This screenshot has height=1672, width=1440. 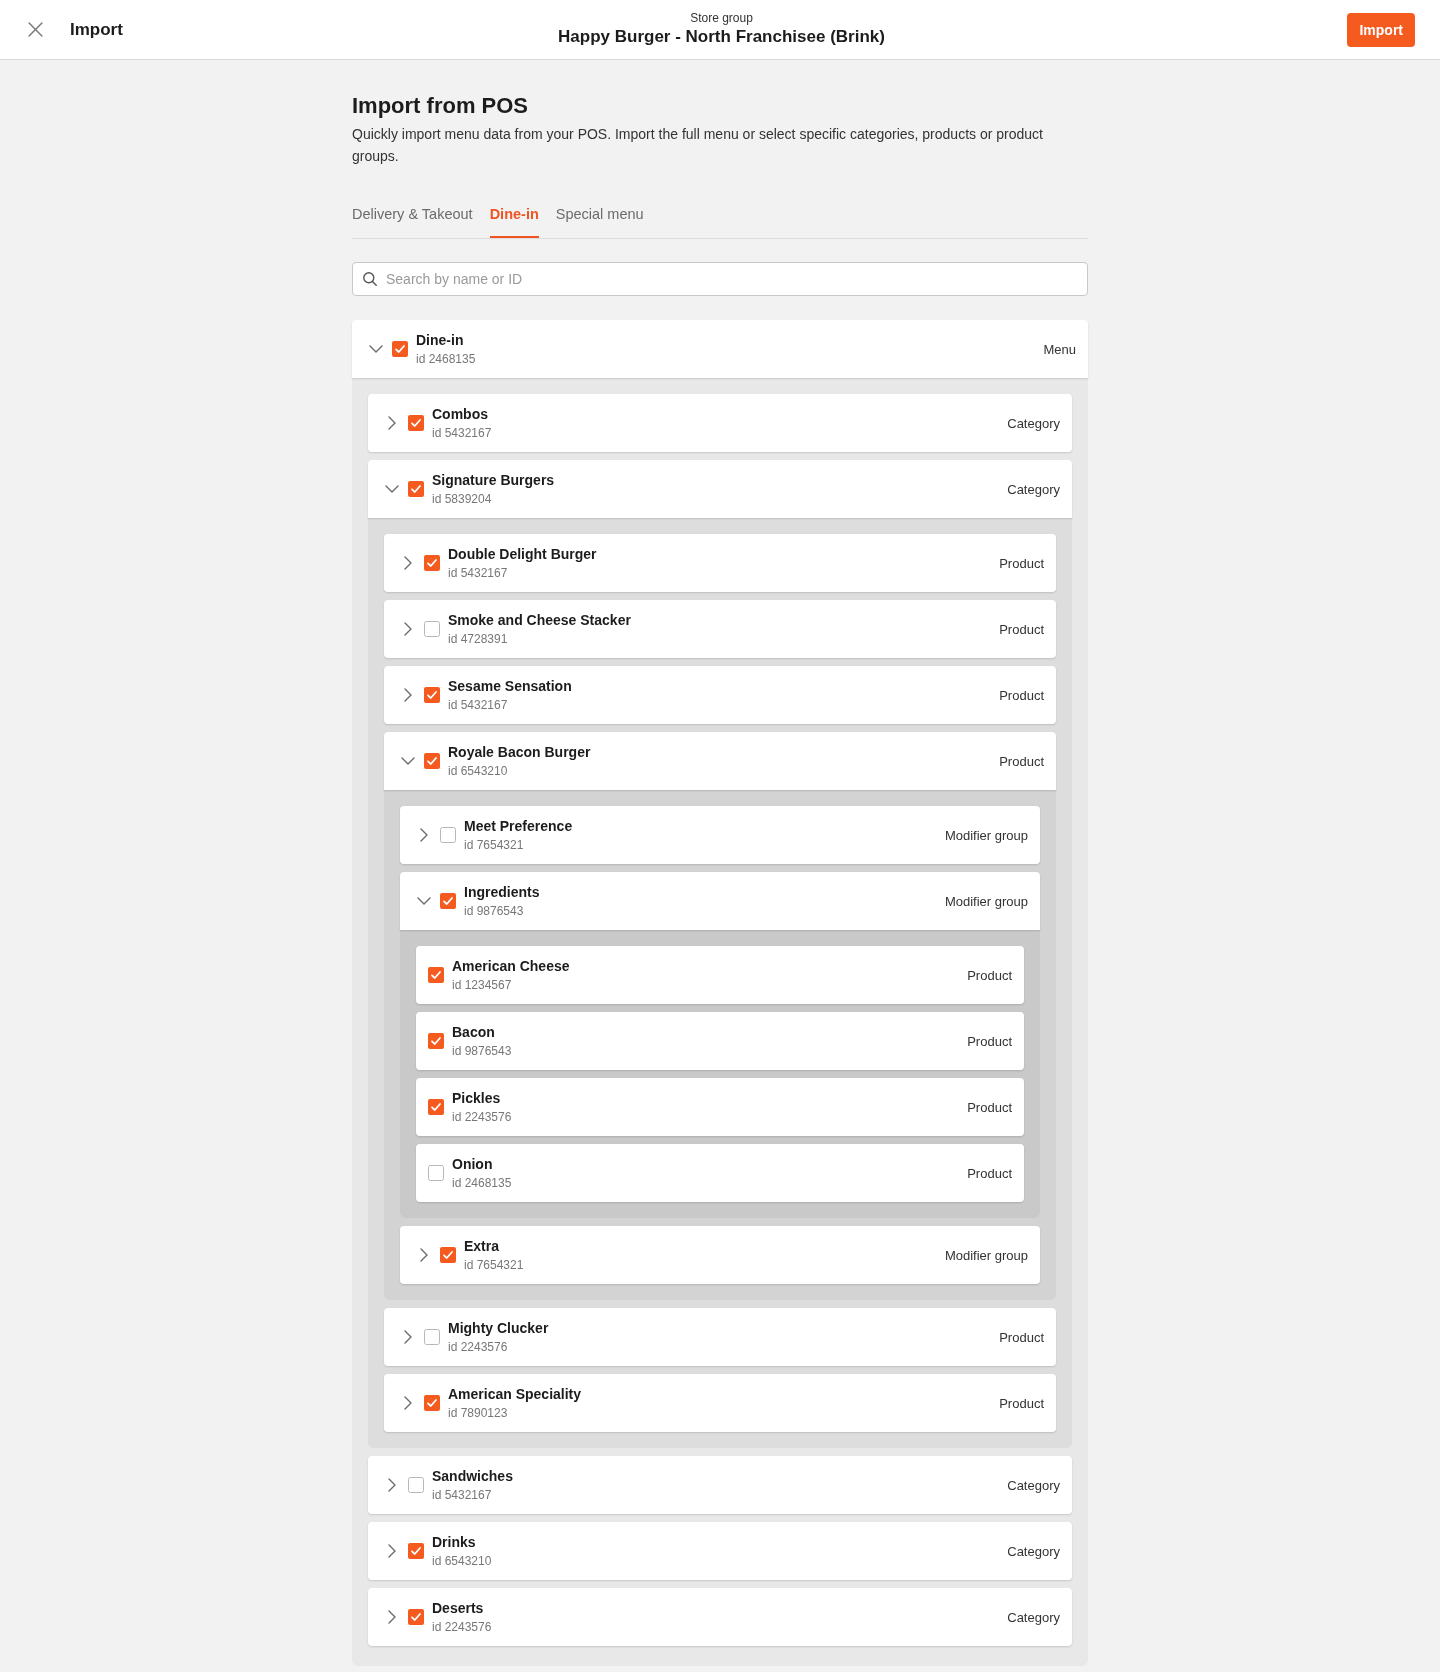 I want to click on tree-row-card: Extra id 7654321 Modifier group, so click(x=720, y=1255).